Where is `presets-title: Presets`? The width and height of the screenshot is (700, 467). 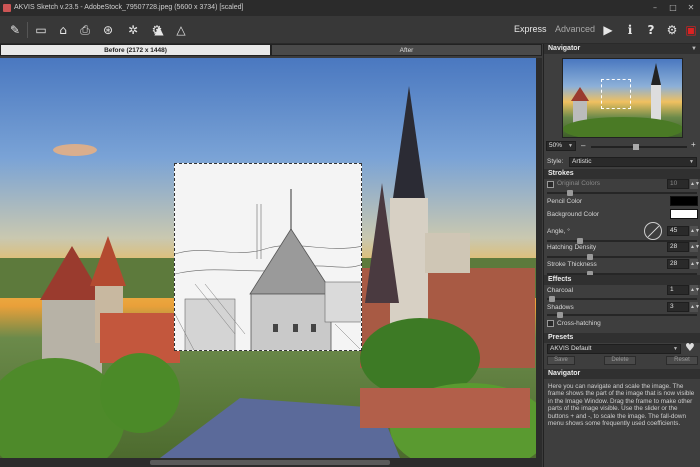
presets-title: Presets is located at coordinates (561, 337).